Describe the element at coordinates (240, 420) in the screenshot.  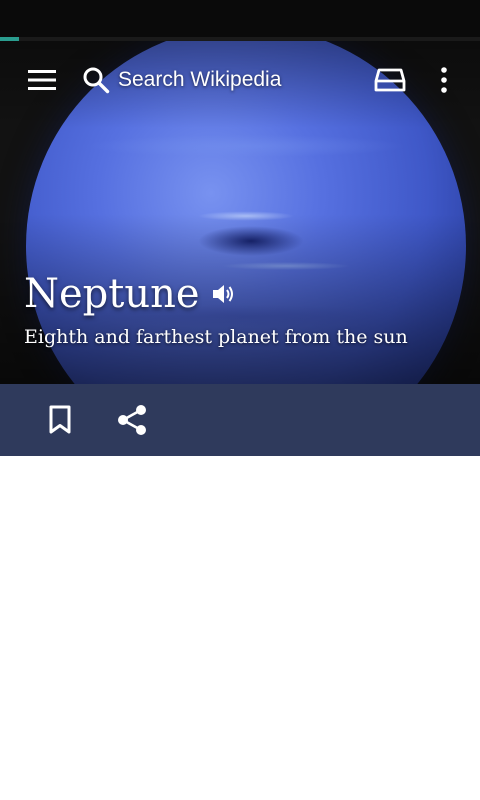
I see `article-action-bar` at that location.